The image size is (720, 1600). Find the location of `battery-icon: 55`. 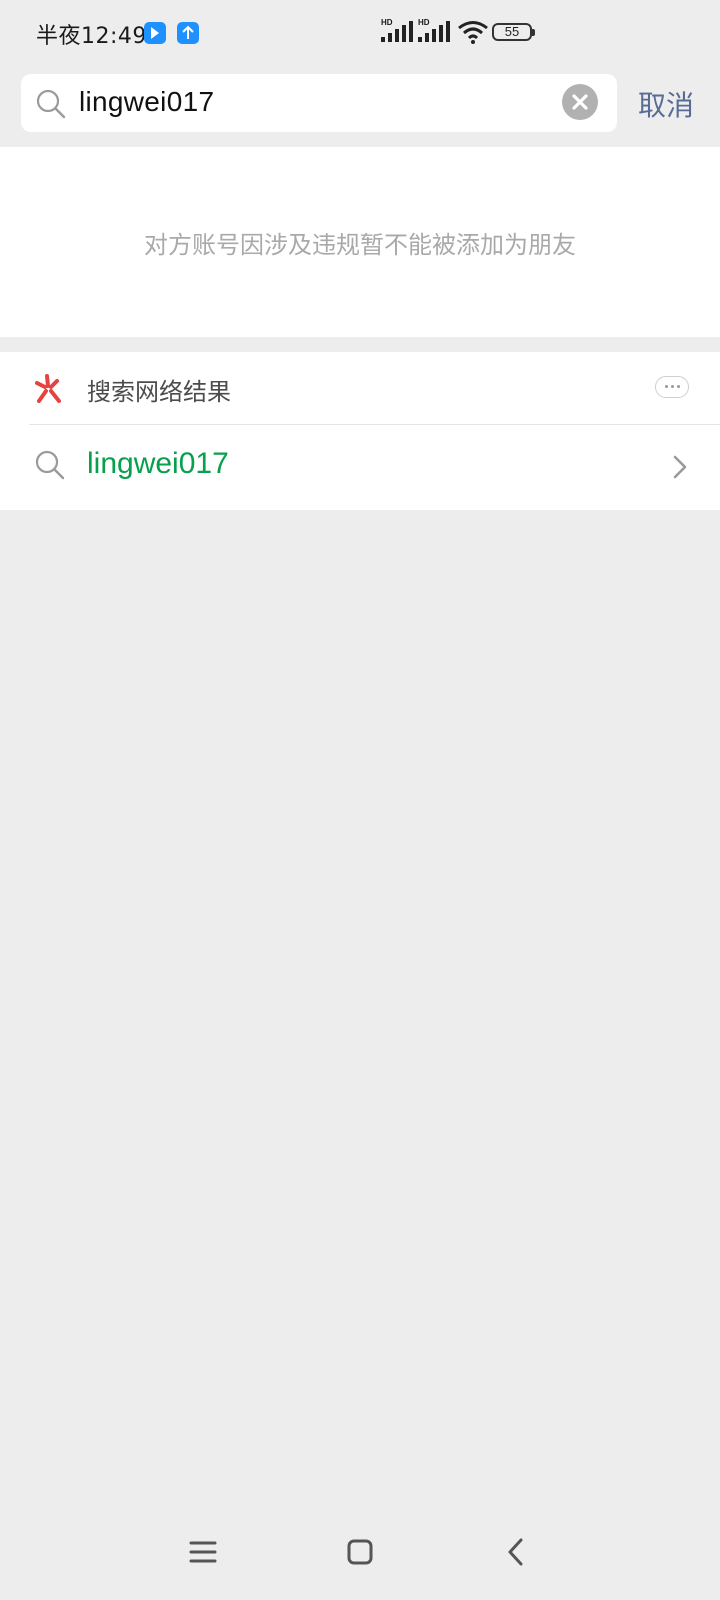

battery-icon: 55 is located at coordinates (512, 32).